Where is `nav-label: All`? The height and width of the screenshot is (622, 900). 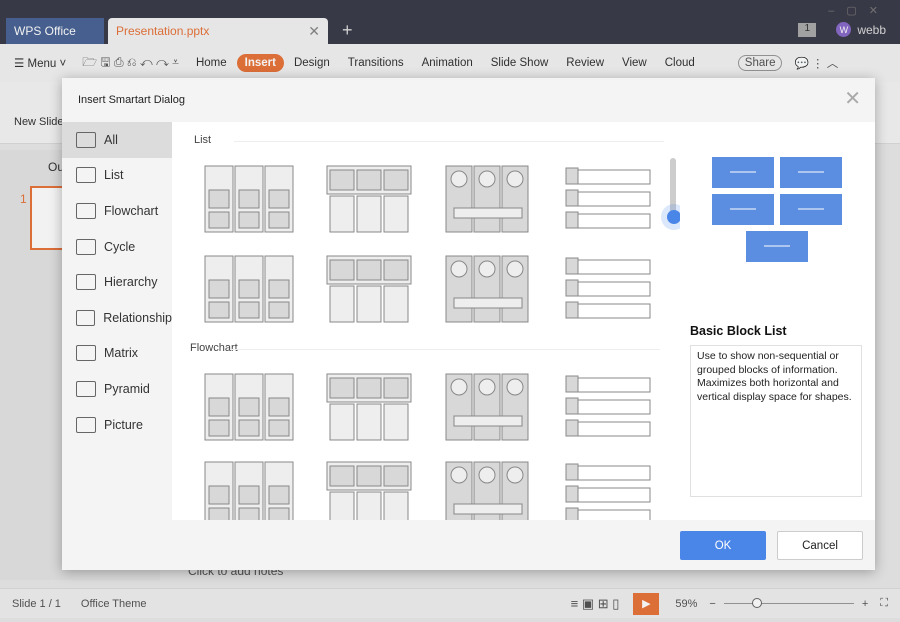
nav-label: All is located at coordinates (111, 139).